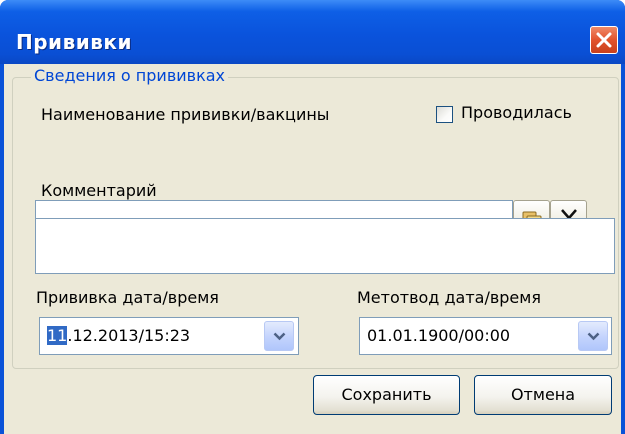 Image resolution: width=625 pixels, height=434 pixels. Describe the element at coordinates (325, 246) in the screenshot. I see `comment-field` at that location.